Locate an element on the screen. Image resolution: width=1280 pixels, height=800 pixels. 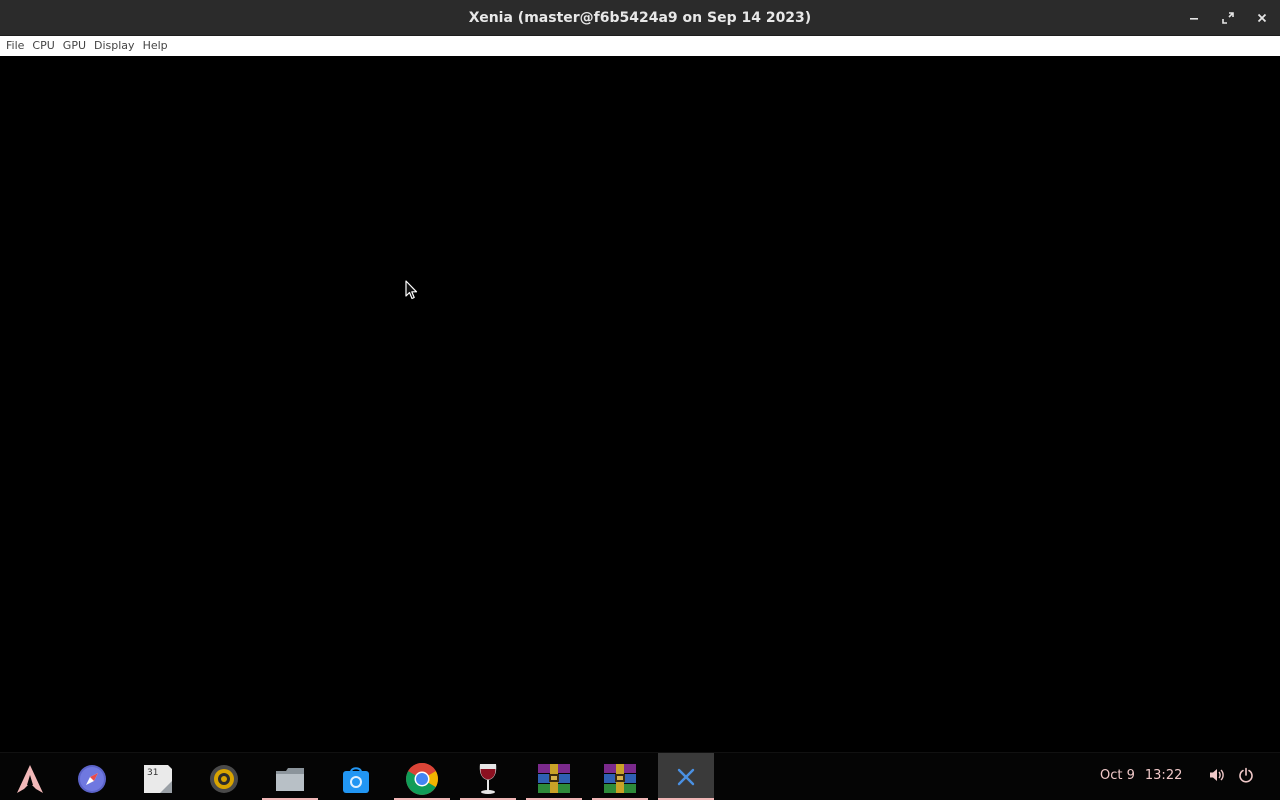
volume-icon is located at coordinates (1217, 775).